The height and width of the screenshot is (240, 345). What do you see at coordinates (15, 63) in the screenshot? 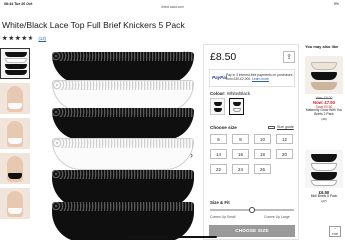
I see `thumbnail-pack` at bounding box center [15, 63].